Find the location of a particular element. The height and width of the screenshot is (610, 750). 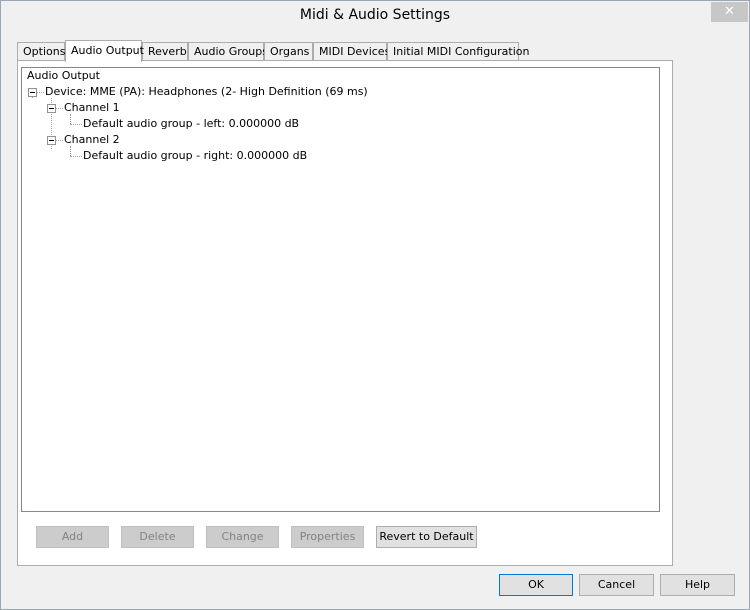

ok-button: OK is located at coordinates (536, 585).